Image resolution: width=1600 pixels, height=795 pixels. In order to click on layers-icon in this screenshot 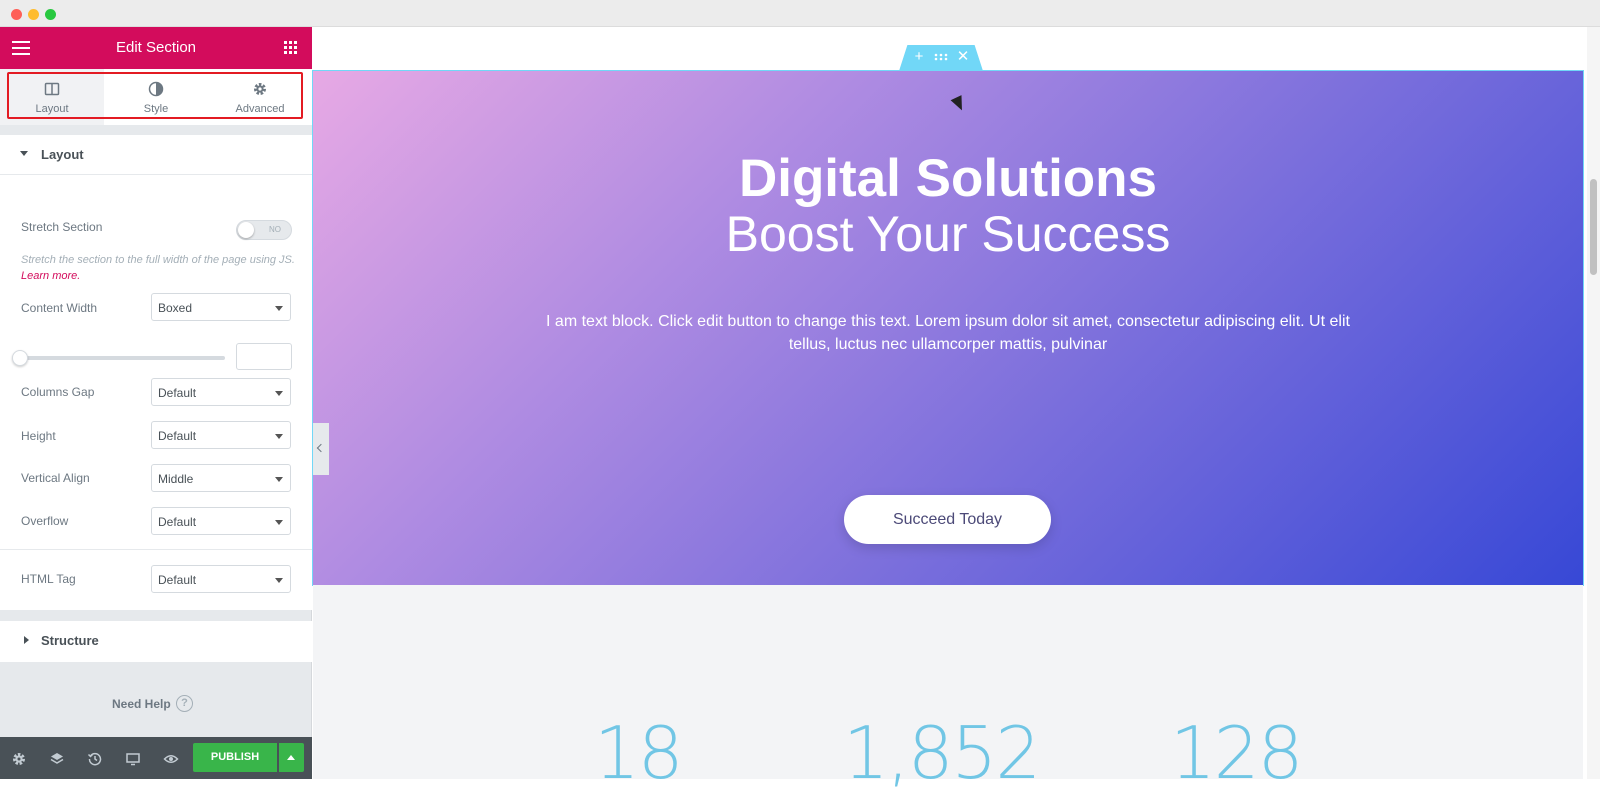, I will do `click(57, 759)`.